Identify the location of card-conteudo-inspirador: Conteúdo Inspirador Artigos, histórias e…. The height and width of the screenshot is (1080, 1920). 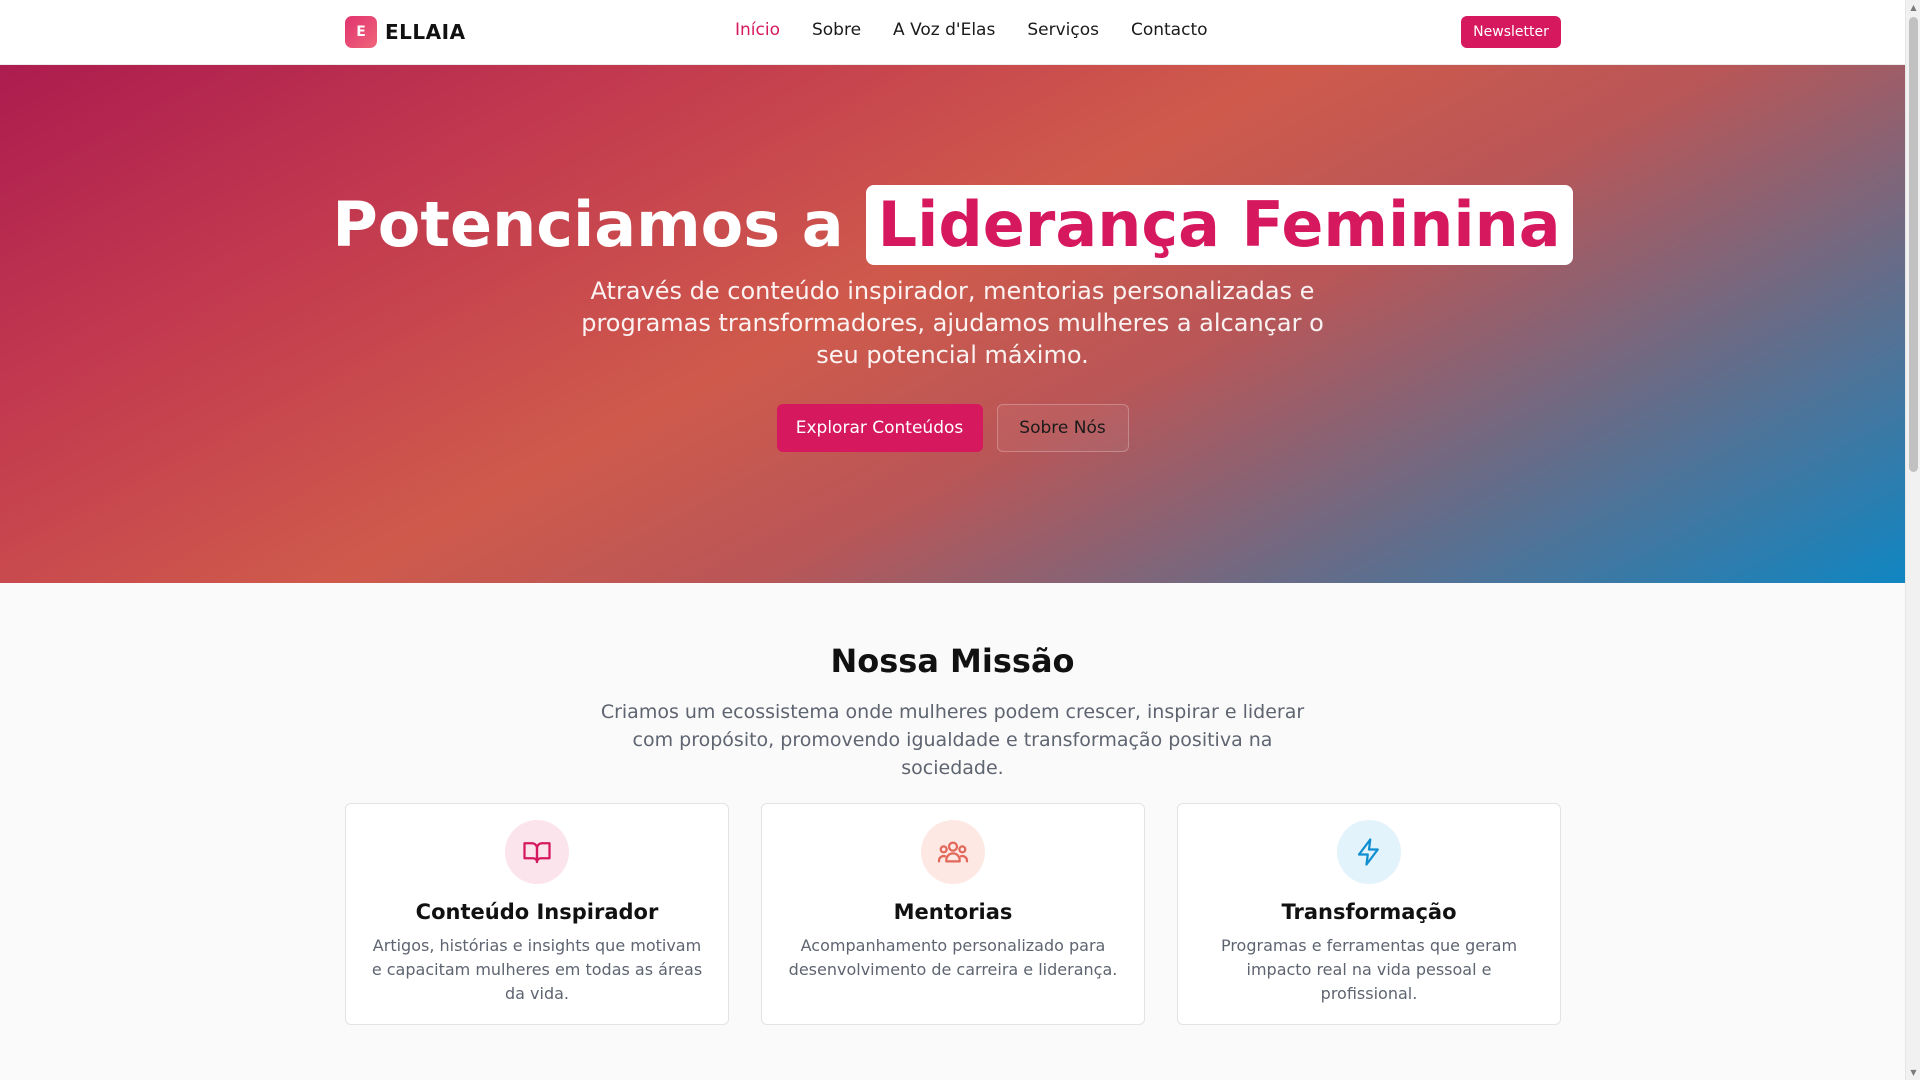
(537, 914).